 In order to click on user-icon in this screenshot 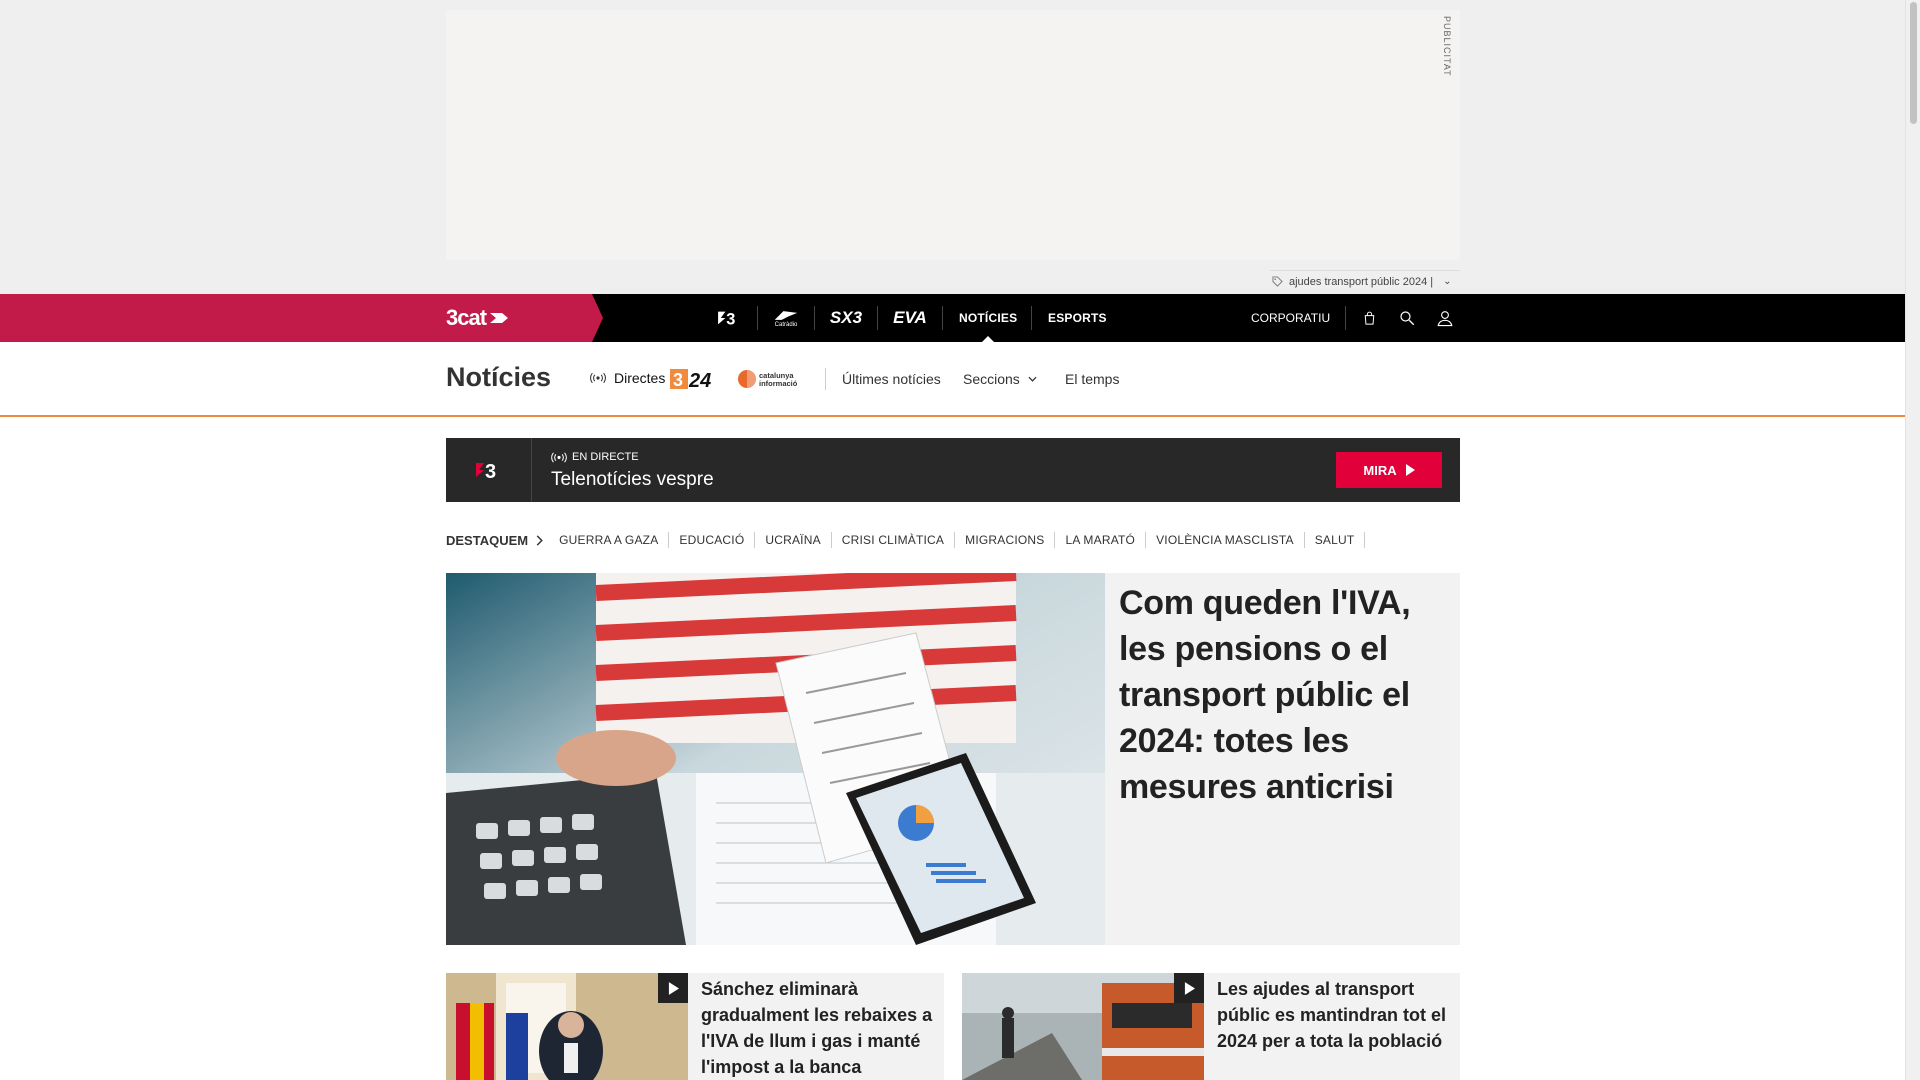, I will do `click(1445, 318)`.